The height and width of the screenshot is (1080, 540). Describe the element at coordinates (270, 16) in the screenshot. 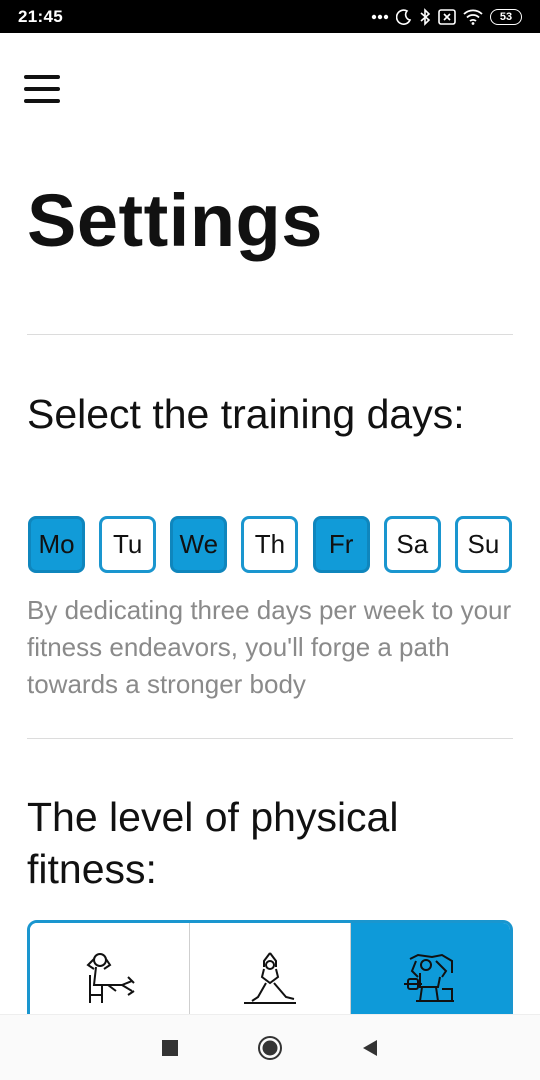

I see `status-bar: 21:45 53` at that location.